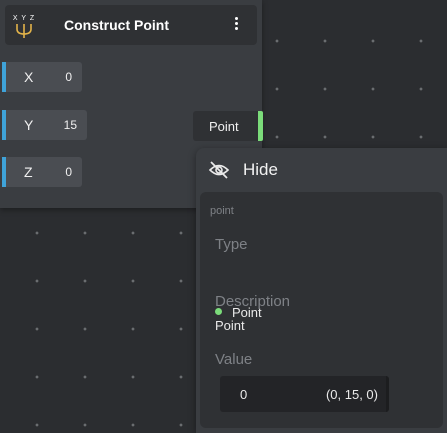 The height and width of the screenshot is (433, 447). Describe the element at coordinates (29, 125) in the screenshot. I see `input-port-label: Y` at that location.